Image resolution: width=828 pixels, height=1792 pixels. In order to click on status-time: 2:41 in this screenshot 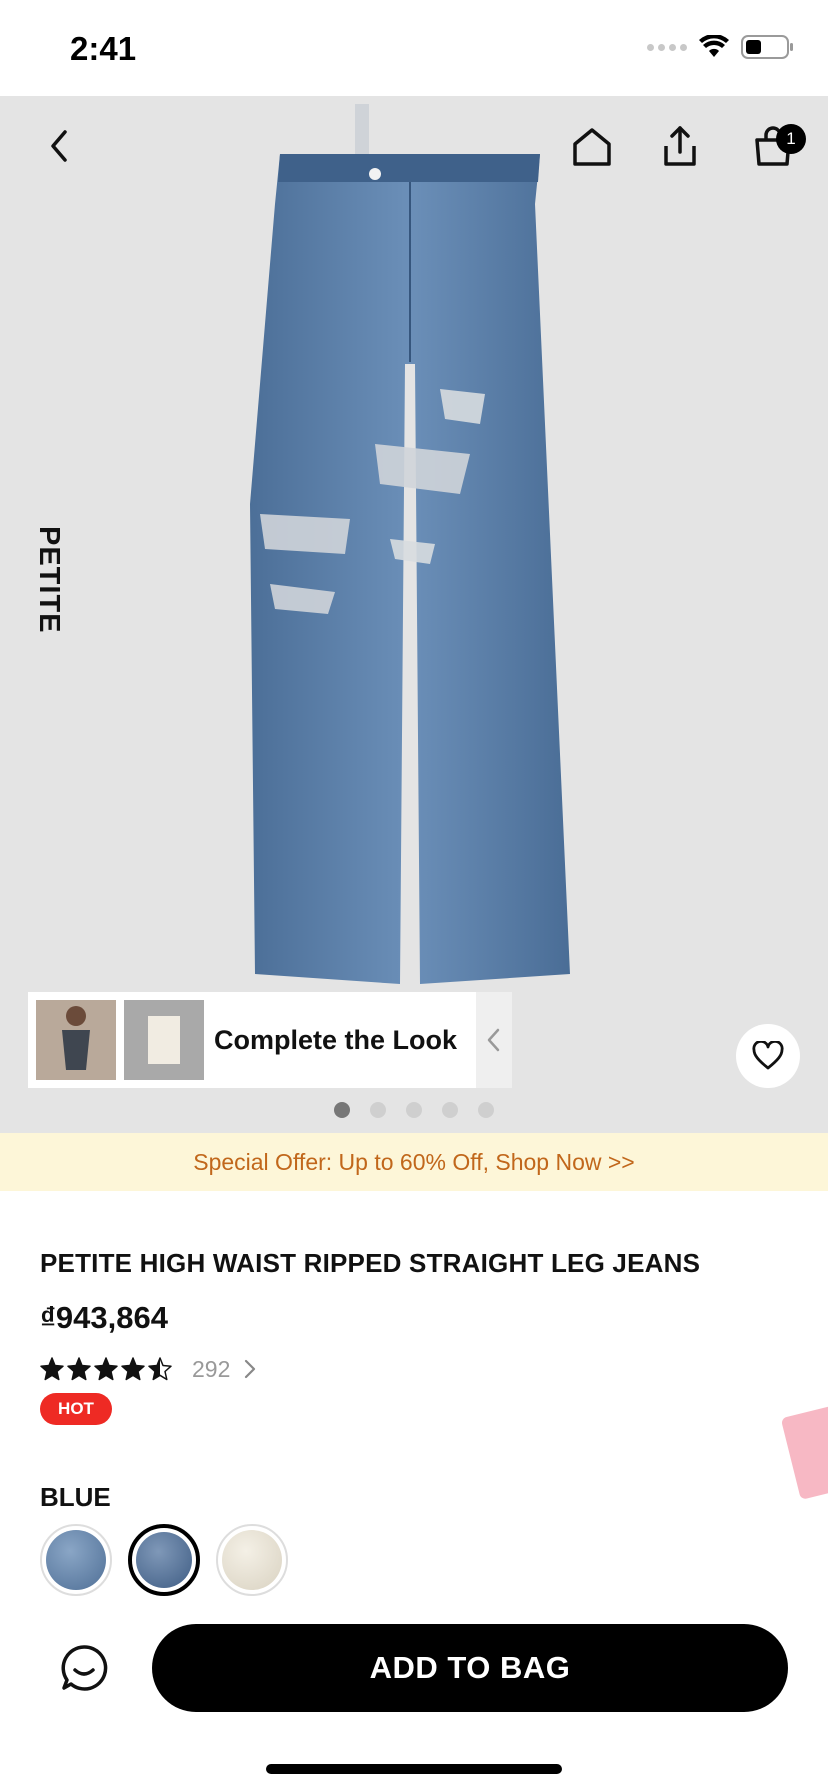, I will do `click(103, 48)`.